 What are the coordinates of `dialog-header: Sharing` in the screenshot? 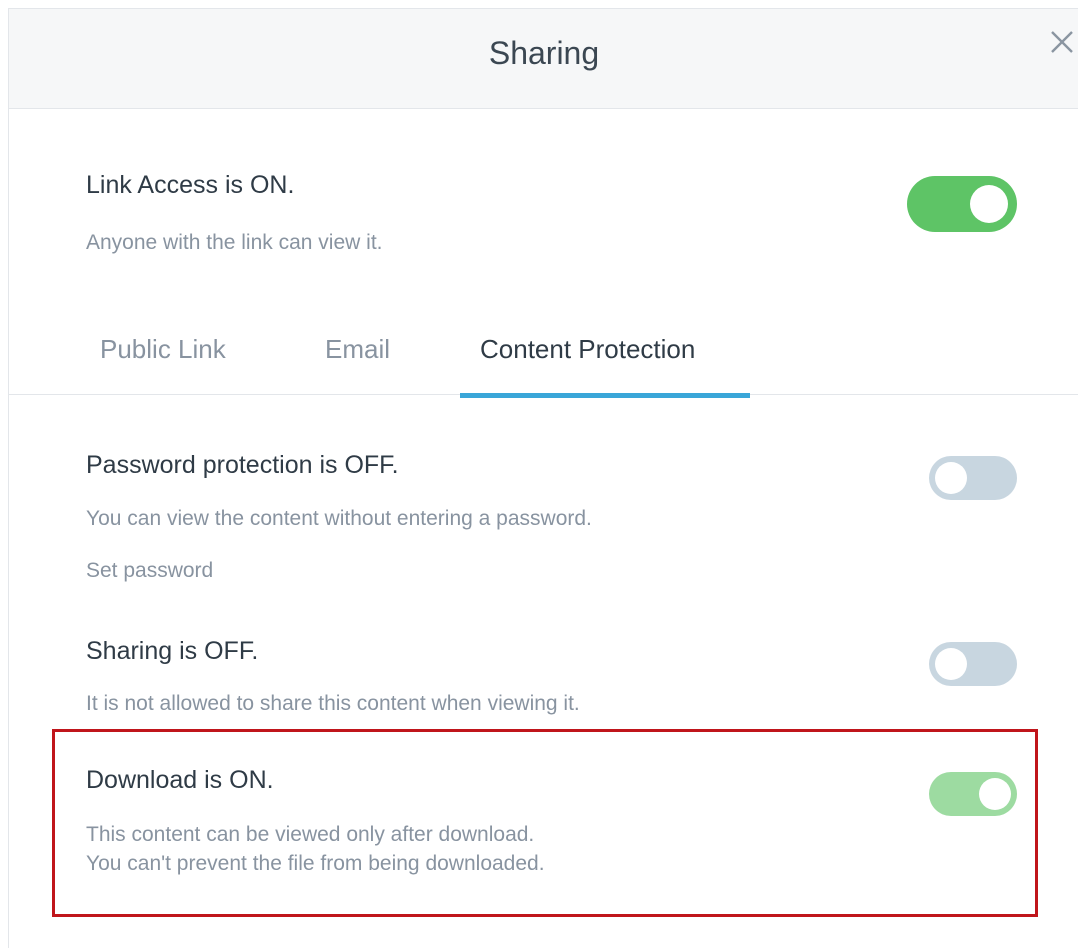 It's located at (543, 59).